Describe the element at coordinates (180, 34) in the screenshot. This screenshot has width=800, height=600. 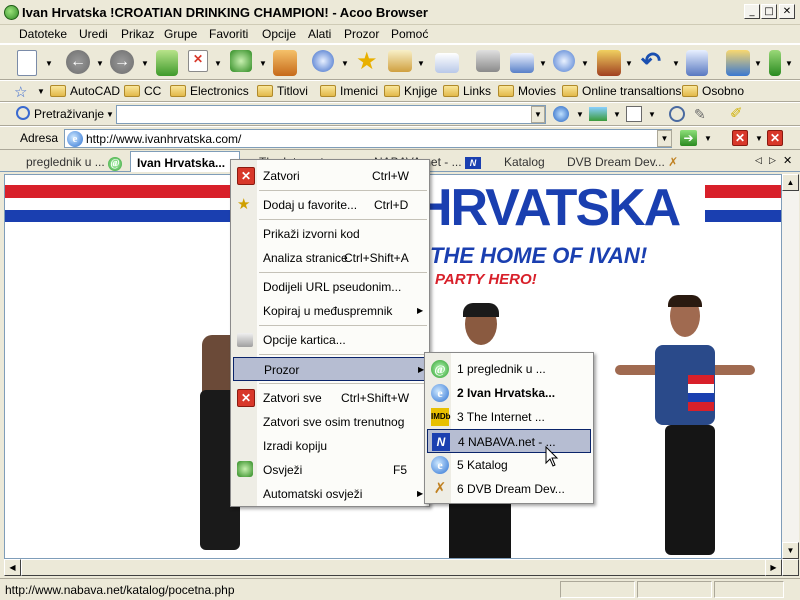
I see `menu-grupe: Grupe` at that location.